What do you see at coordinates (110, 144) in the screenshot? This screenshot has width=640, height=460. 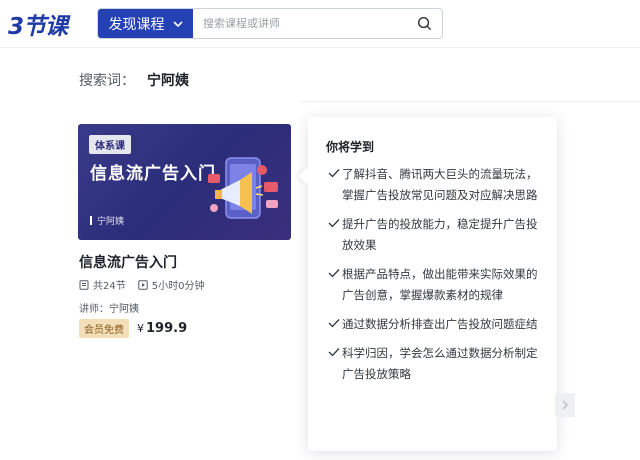 I see `course-type-badge: 体系课` at bounding box center [110, 144].